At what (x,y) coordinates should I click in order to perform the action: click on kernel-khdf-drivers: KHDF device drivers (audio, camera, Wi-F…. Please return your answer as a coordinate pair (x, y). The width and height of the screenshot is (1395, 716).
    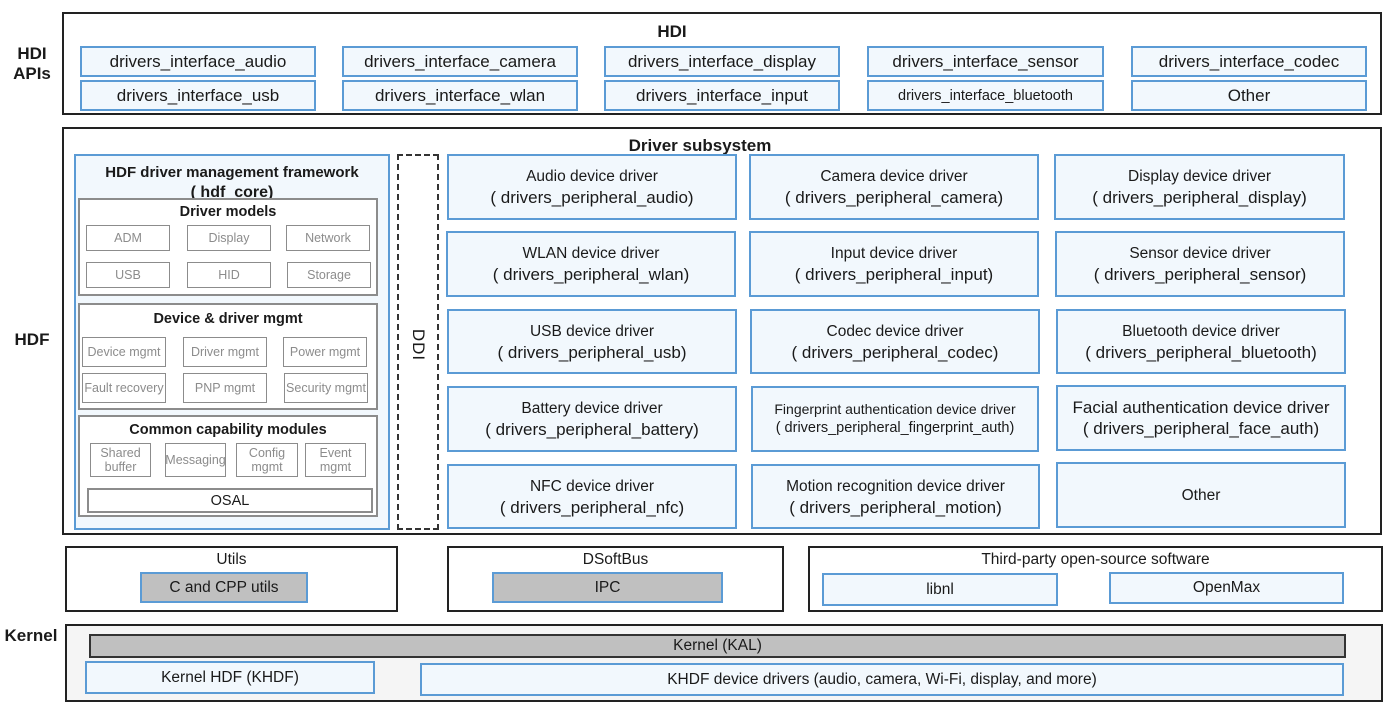
    Looking at the image, I should click on (882, 679).